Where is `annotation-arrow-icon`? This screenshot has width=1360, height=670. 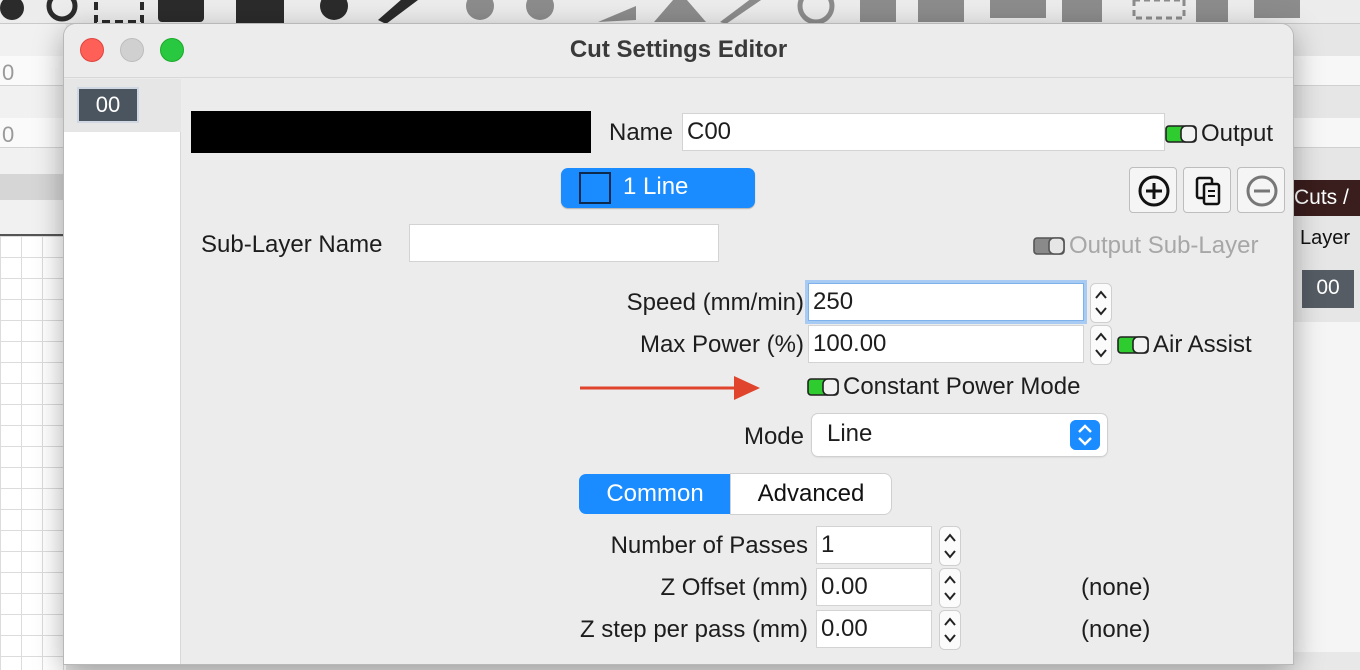
annotation-arrow-icon is located at coordinates (670, 388).